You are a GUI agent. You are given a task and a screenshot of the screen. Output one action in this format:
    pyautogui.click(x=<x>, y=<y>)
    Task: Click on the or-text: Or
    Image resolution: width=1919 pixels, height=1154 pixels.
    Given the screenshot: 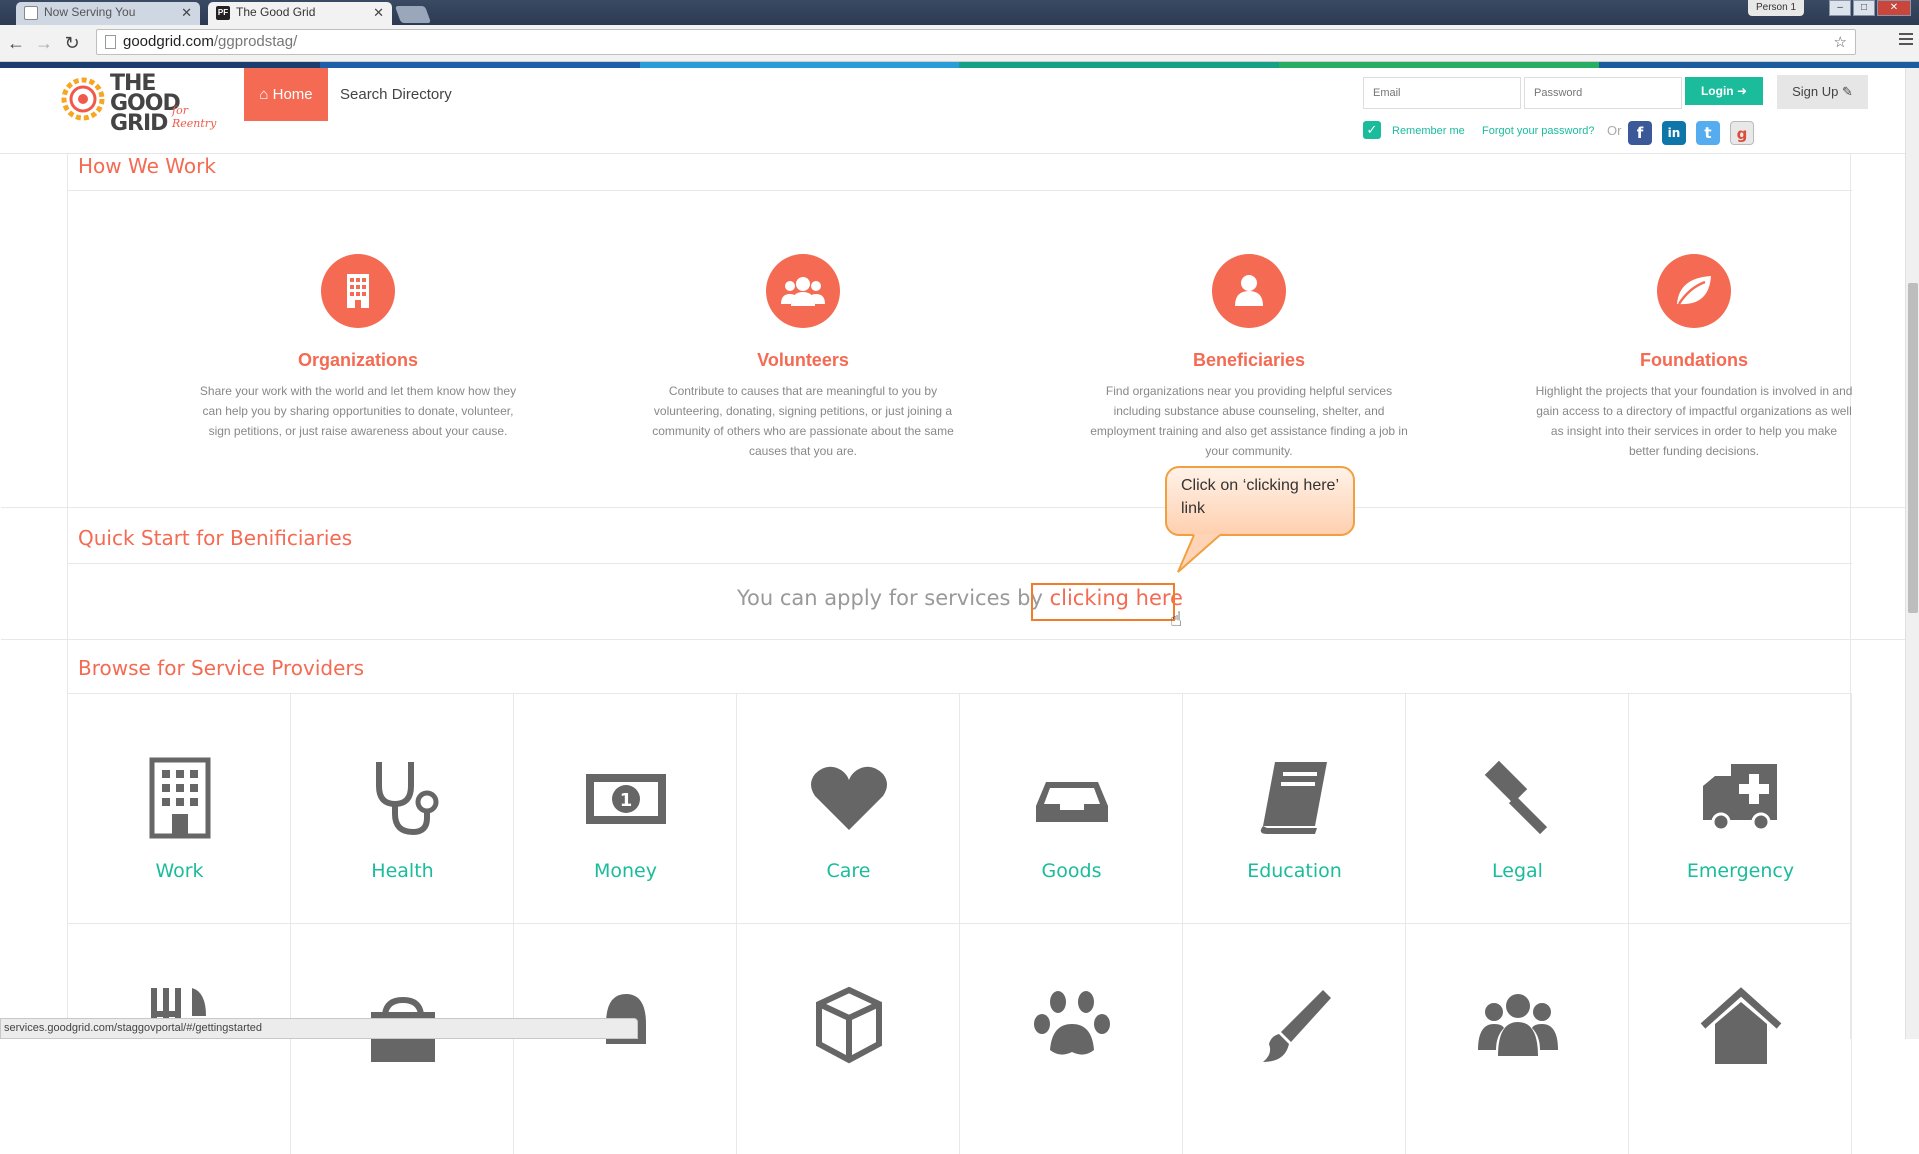 What is the action you would take?
    pyautogui.click(x=1614, y=130)
    